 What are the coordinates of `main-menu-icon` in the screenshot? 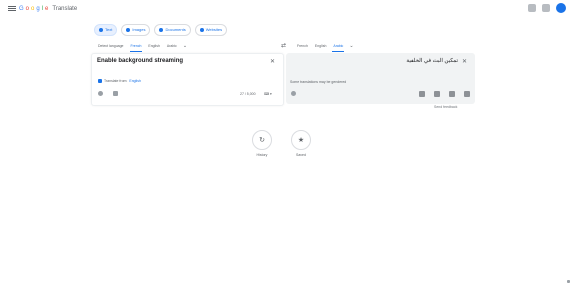 It's located at (12, 9).